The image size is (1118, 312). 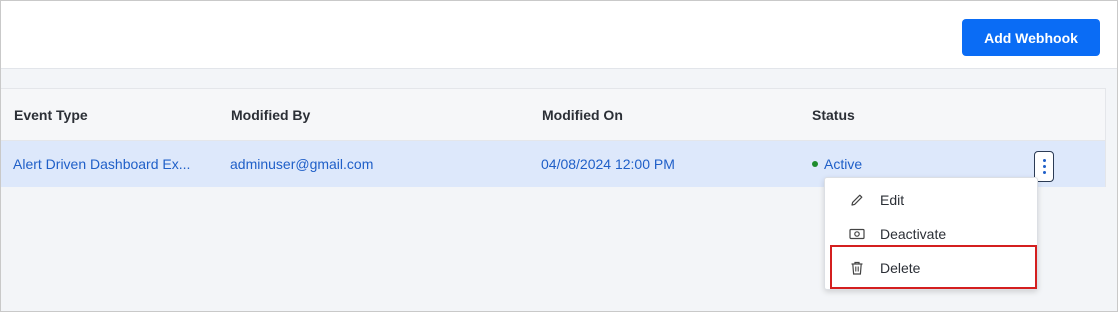 I want to click on menu-item-label: Deactivate, so click(x=913, y=234).